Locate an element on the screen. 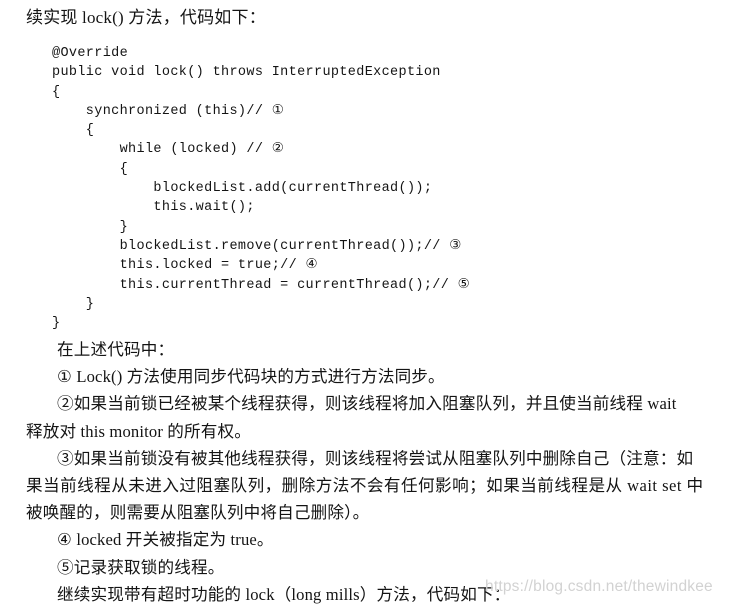 This screenshot has height=611, width=735. body-line-item-5: ⑤记录获取锁的线程。 is located at coordinates (141, 567).